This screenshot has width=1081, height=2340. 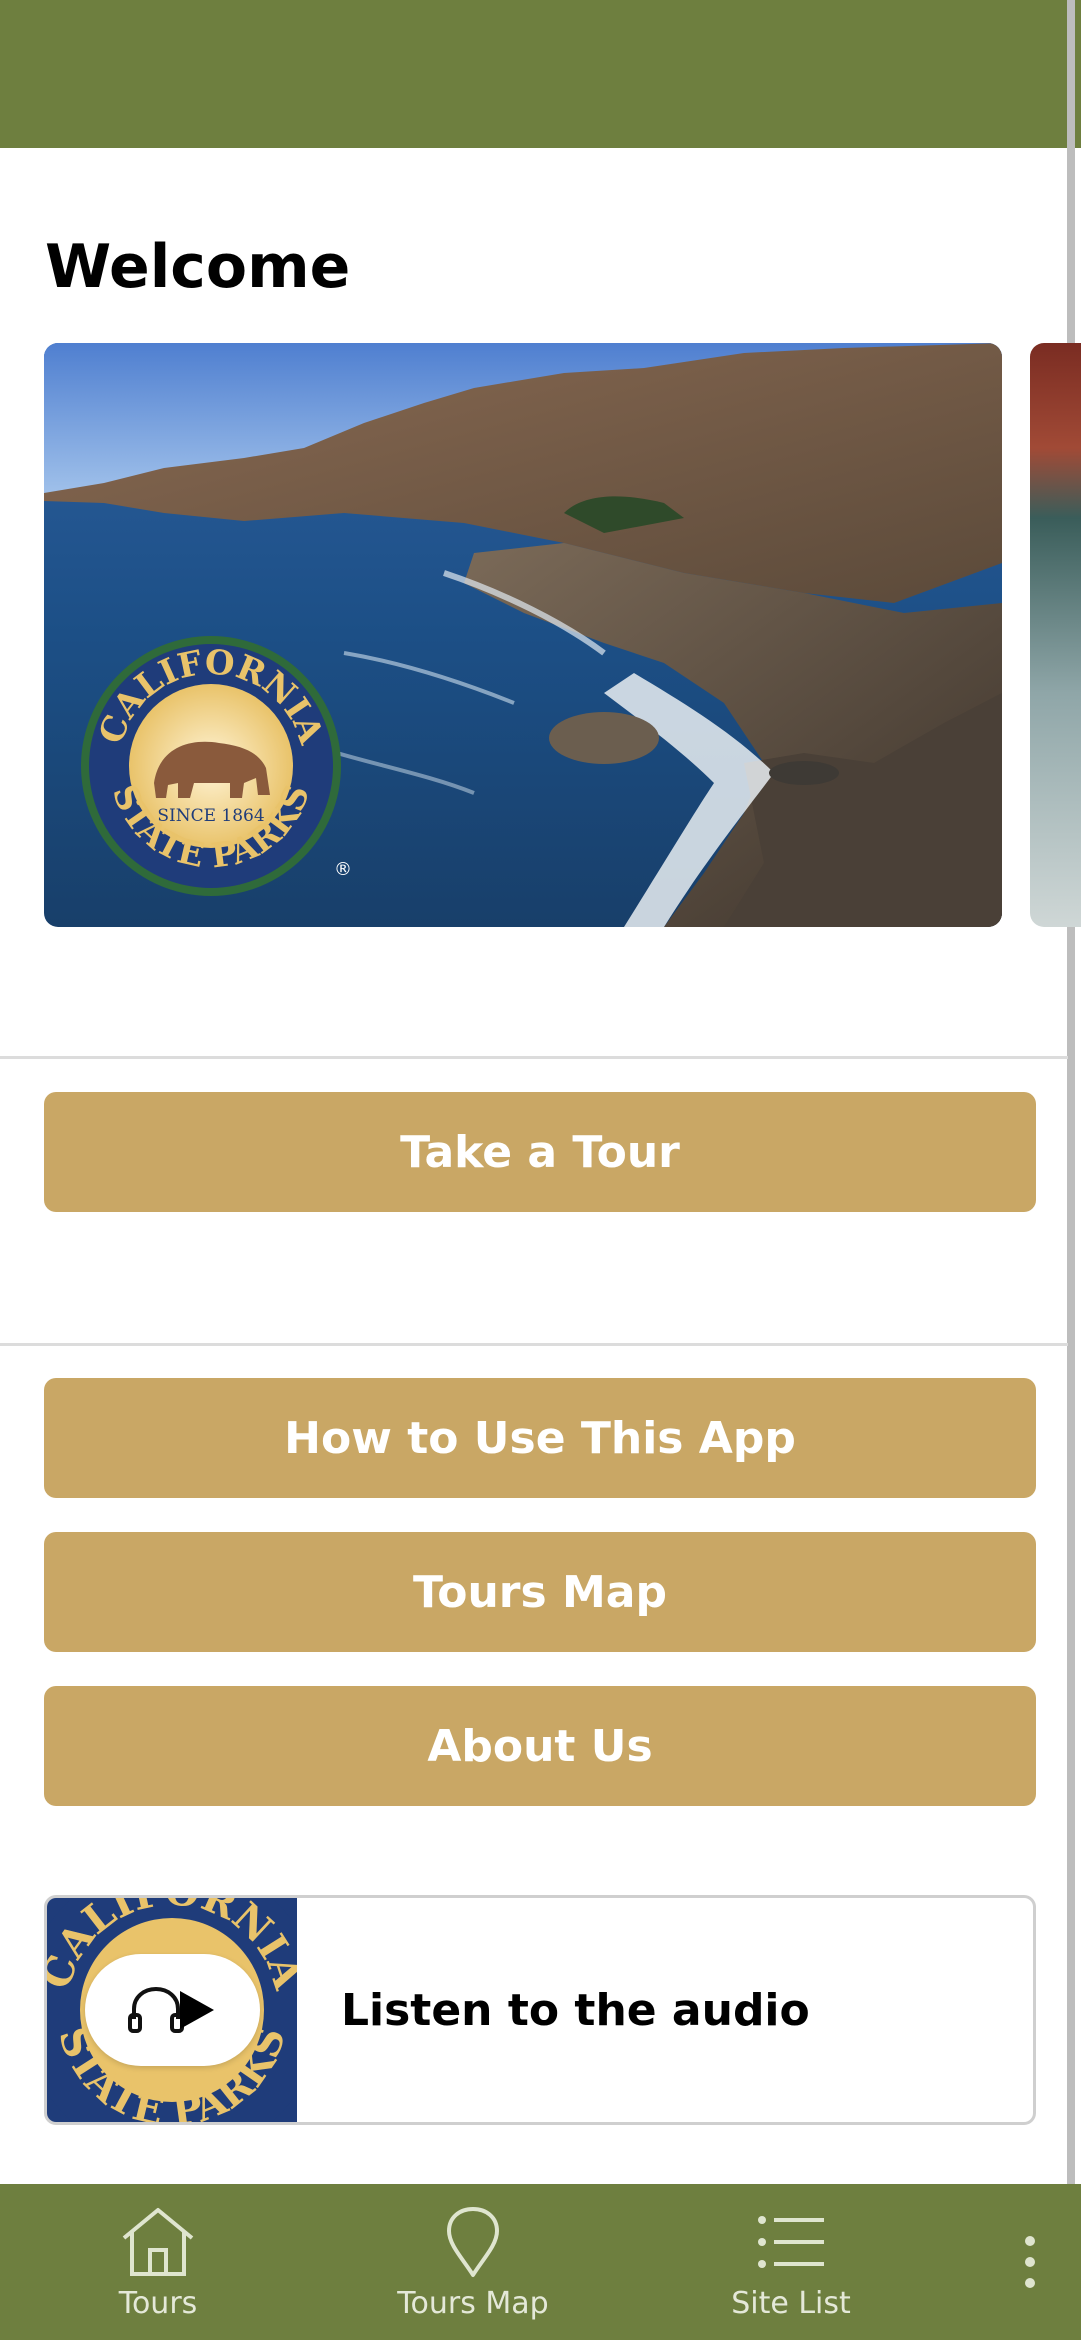 I want to click on logo-registered-mark: ®, so click(x=343, y=869).